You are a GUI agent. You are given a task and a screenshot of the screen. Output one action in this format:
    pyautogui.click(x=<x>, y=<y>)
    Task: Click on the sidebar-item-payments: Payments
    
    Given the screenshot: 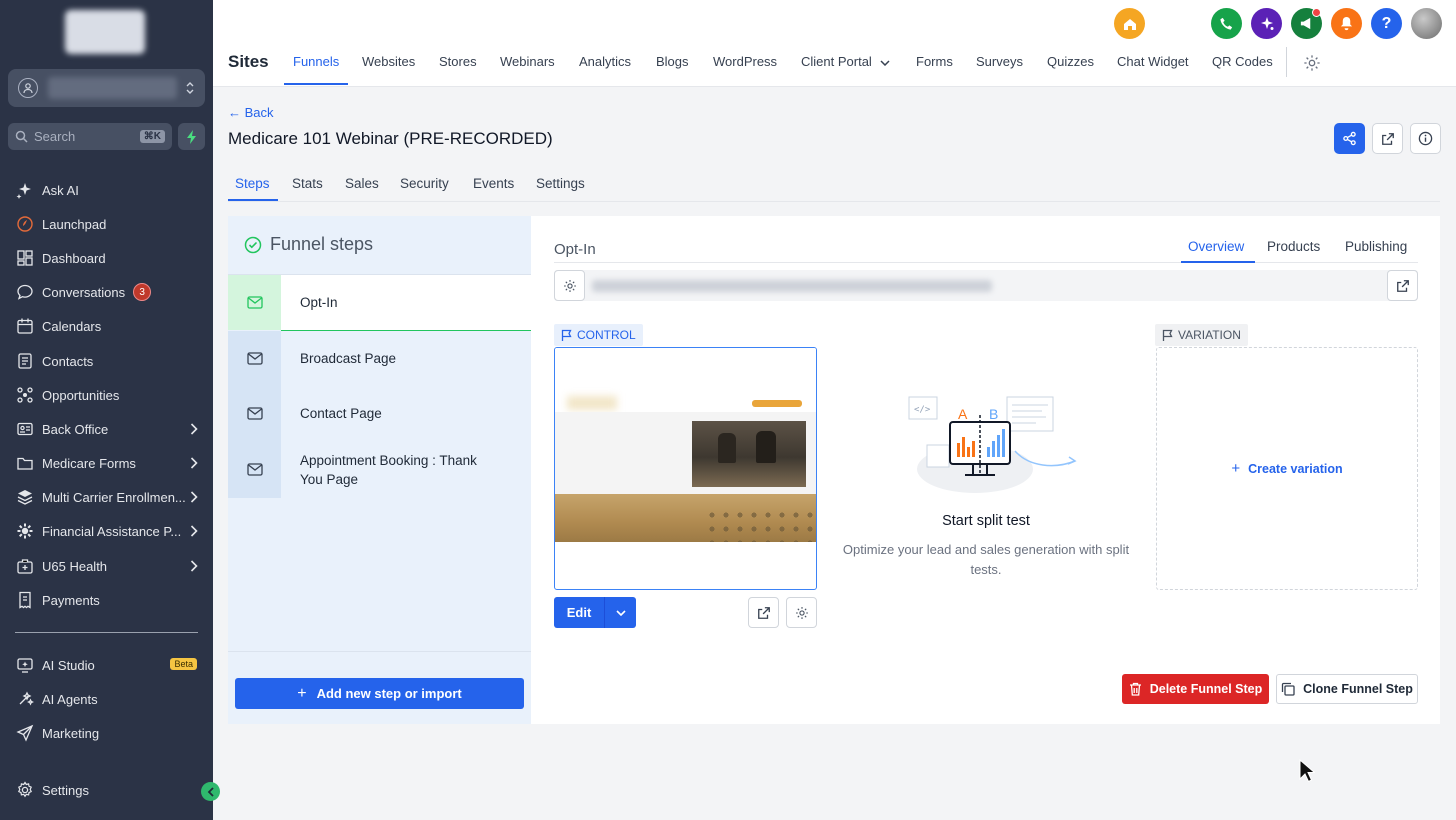 What is the action you would take?
    pyautogui.click(x=106, y=600)
    